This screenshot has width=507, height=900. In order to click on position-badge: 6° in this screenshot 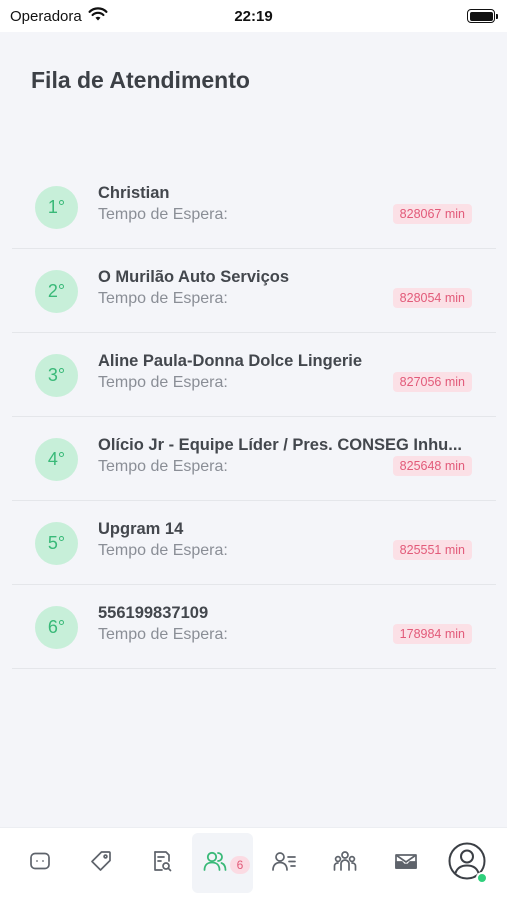, I will do `click(56, 627)`.